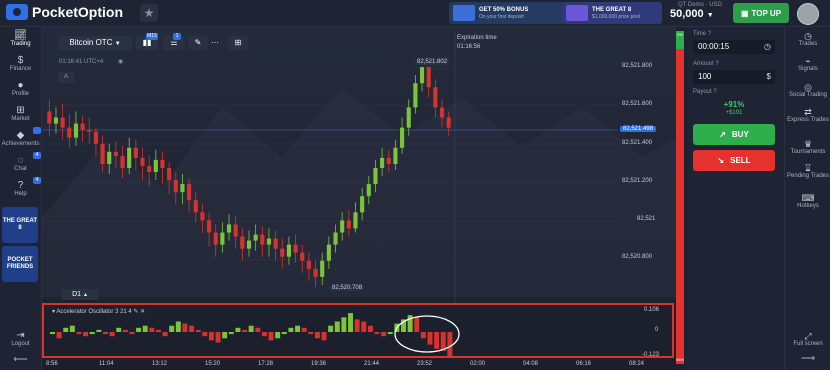  Describe the element at coordinates (142, 312) in the screenshot. I see `close-icon: ✕` at that location.